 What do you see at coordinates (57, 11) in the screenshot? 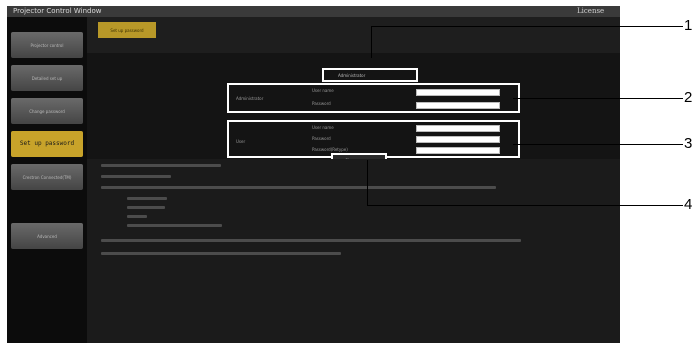
I see `app-title: Projector Control Window` at bounding box center [57, 11].